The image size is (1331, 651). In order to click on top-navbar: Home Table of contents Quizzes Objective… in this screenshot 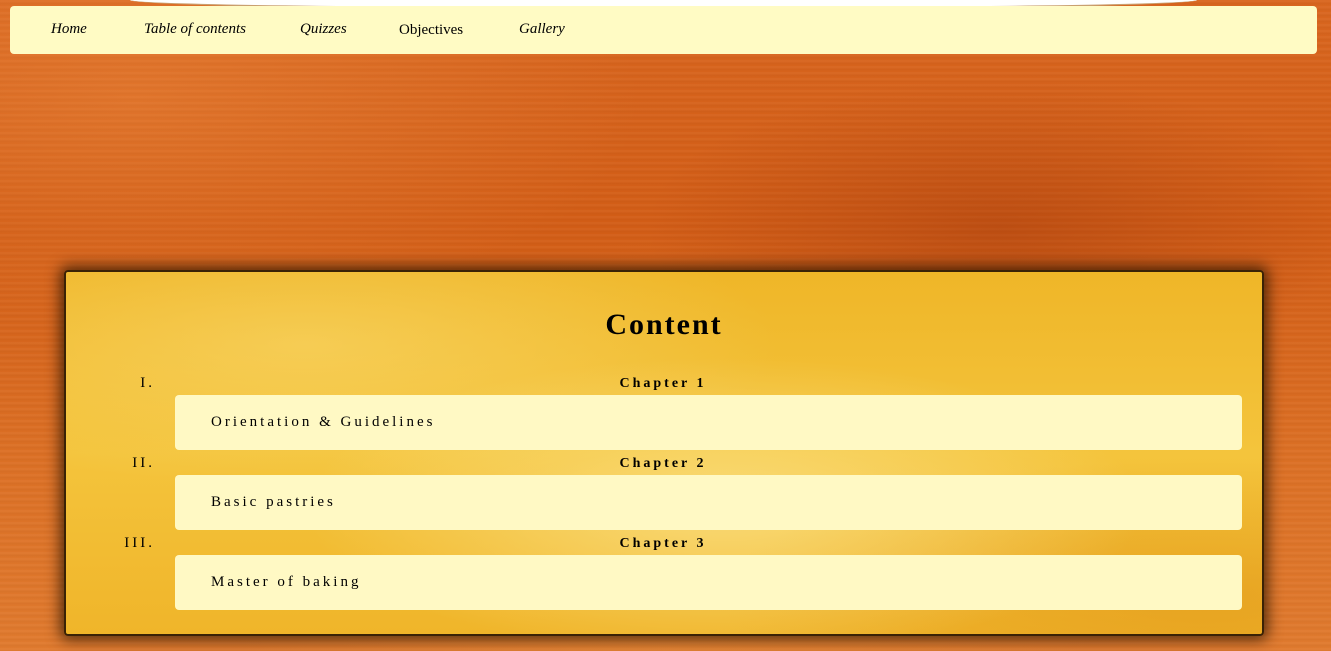, I will do `click(663, 30)`.